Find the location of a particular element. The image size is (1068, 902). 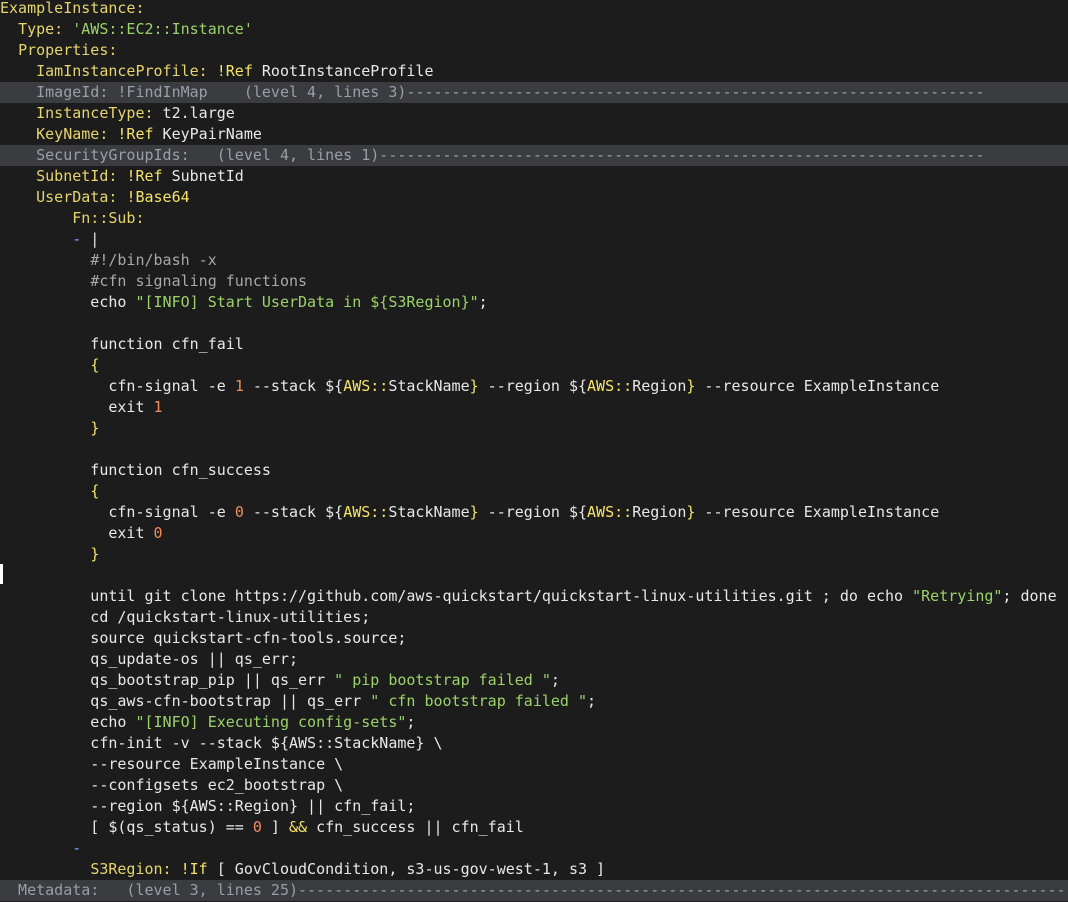

code-token: | is located at coordinates (90, 239).